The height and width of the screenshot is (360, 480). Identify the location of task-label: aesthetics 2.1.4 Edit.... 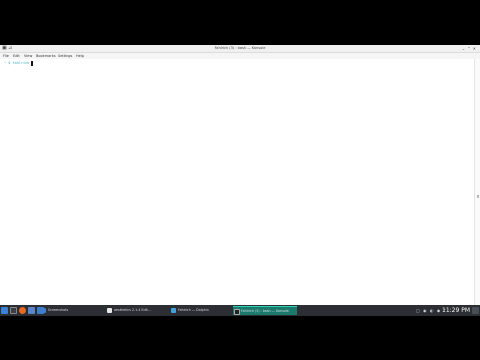
(132, 310).